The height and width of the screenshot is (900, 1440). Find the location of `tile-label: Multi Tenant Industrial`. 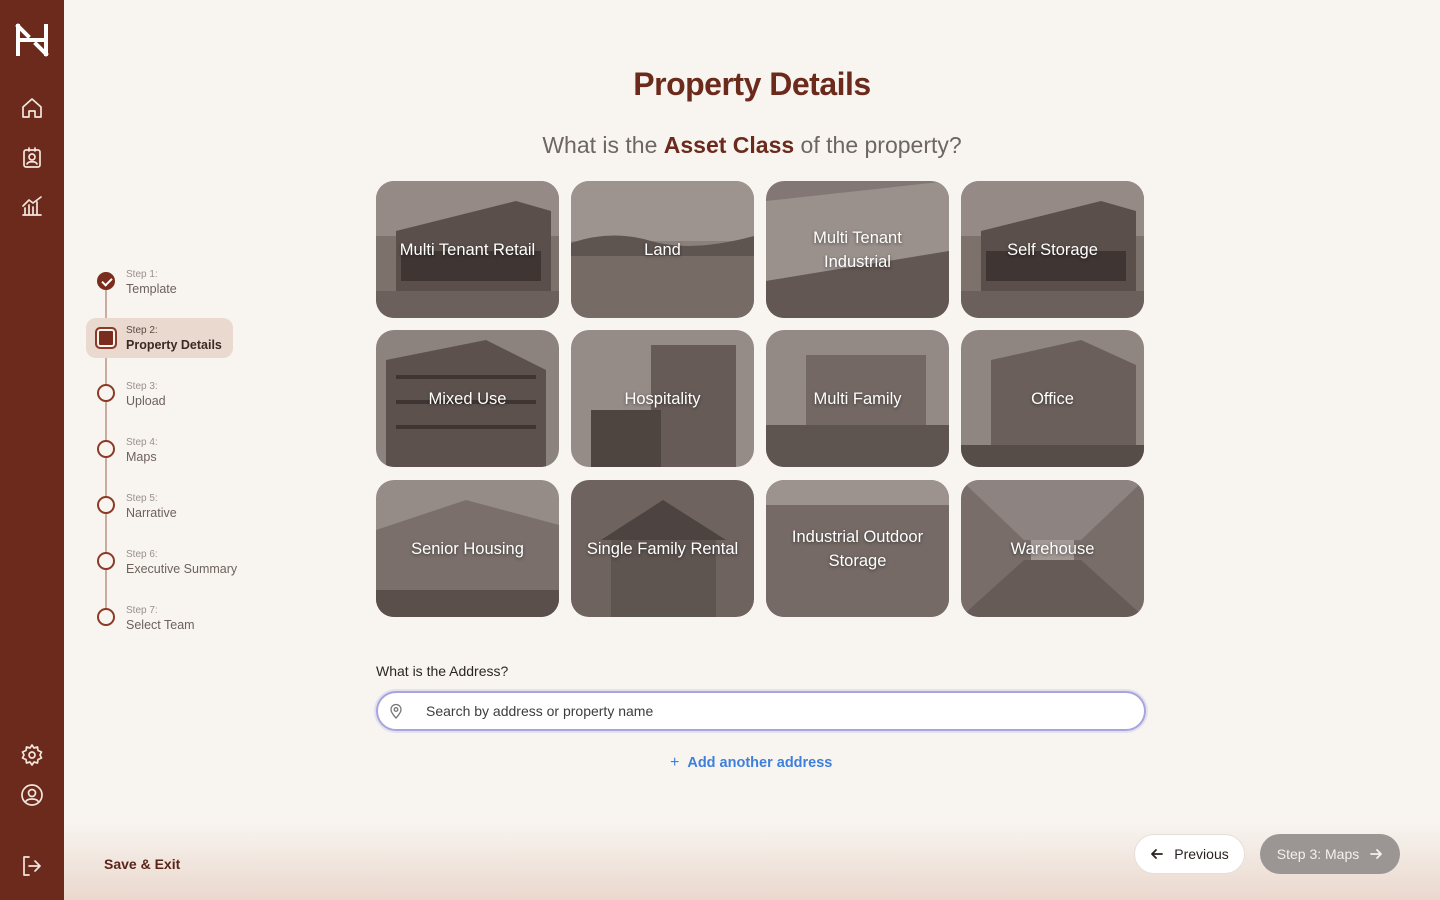

tile-label: Multi Tenant Industrial is located at coordinates (857, 249).